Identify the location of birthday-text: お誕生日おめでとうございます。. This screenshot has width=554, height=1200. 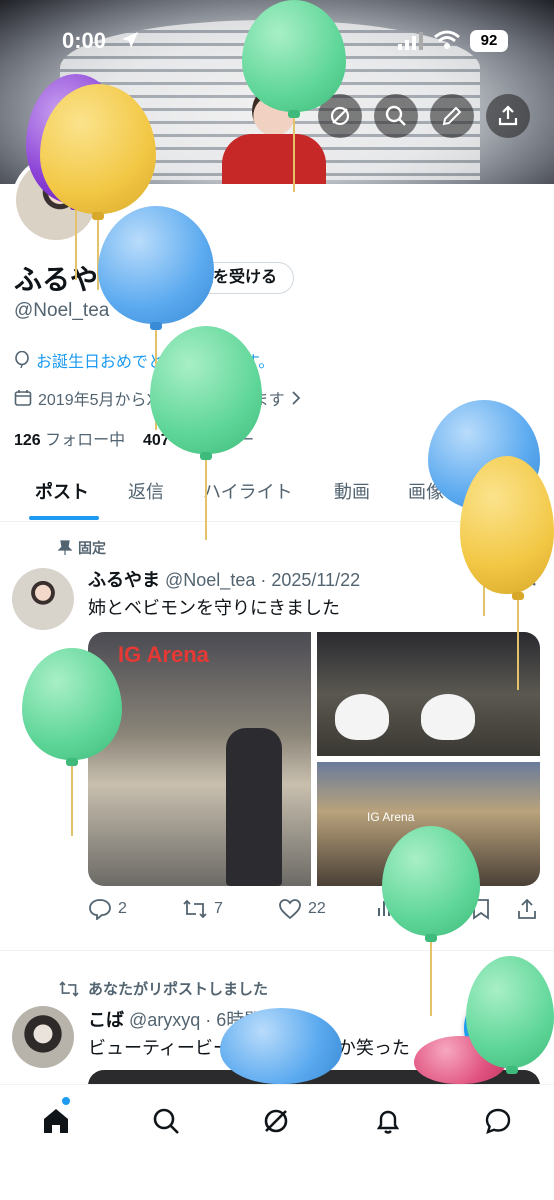
(155, 360).